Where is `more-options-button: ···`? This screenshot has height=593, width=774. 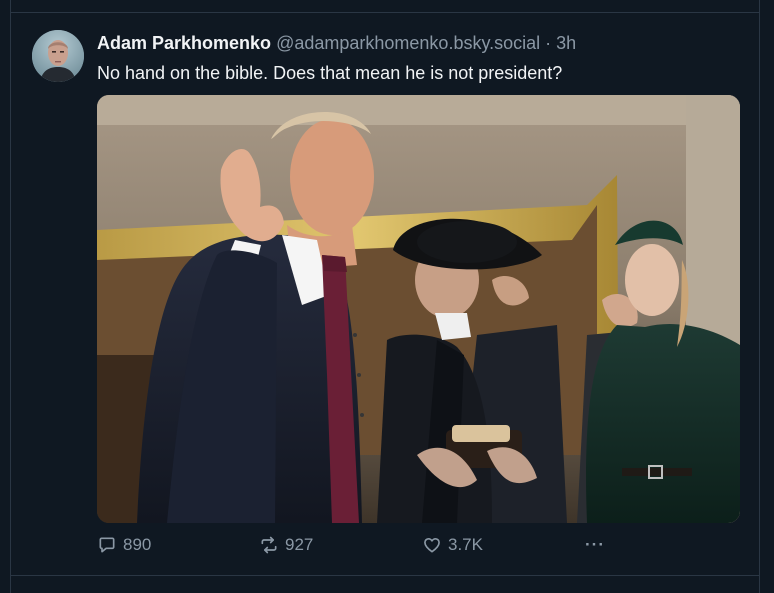 more-options-button: ··· is located at coordinates (595, 545).